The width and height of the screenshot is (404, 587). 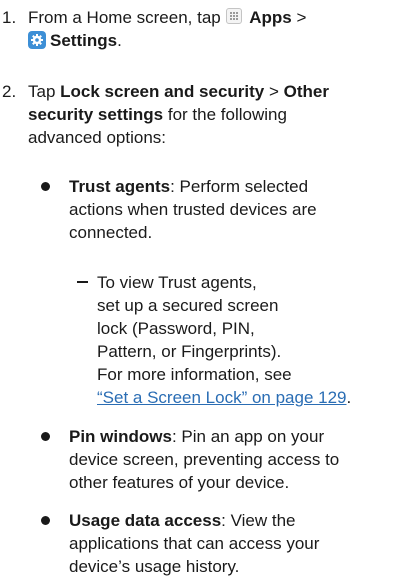 I want to click on option-desc: device’s usage history., so click(x=154, y=566).